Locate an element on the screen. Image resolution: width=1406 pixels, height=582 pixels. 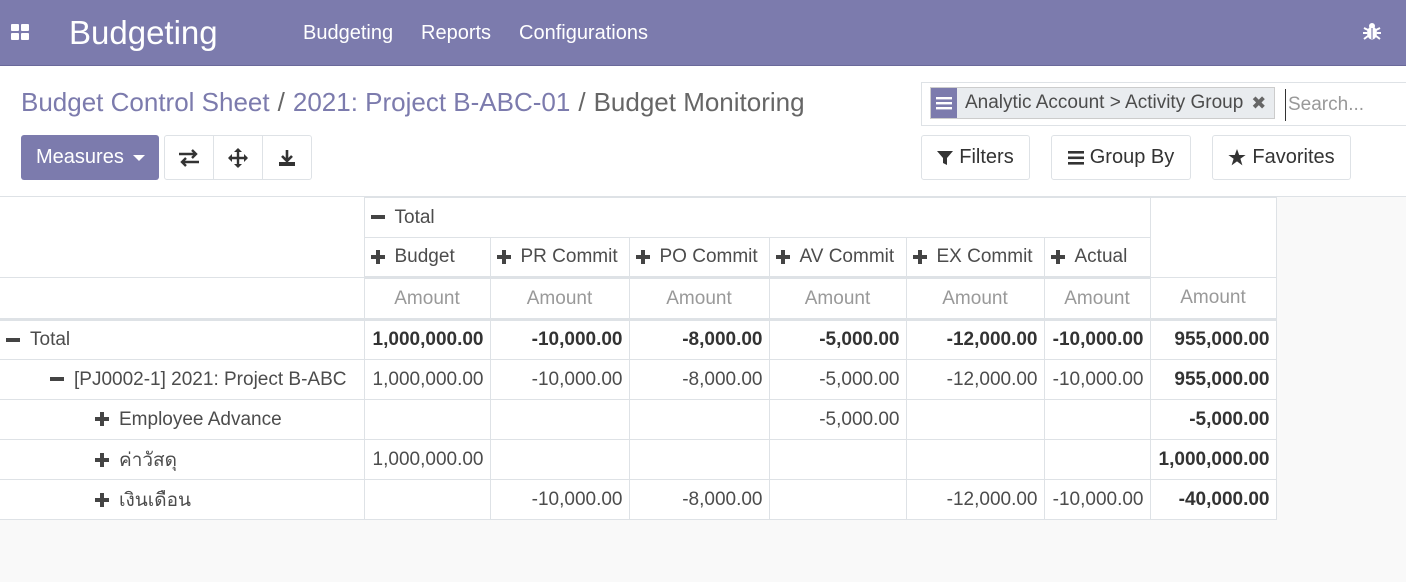
filter-icon is located at coordinates (945, 157).